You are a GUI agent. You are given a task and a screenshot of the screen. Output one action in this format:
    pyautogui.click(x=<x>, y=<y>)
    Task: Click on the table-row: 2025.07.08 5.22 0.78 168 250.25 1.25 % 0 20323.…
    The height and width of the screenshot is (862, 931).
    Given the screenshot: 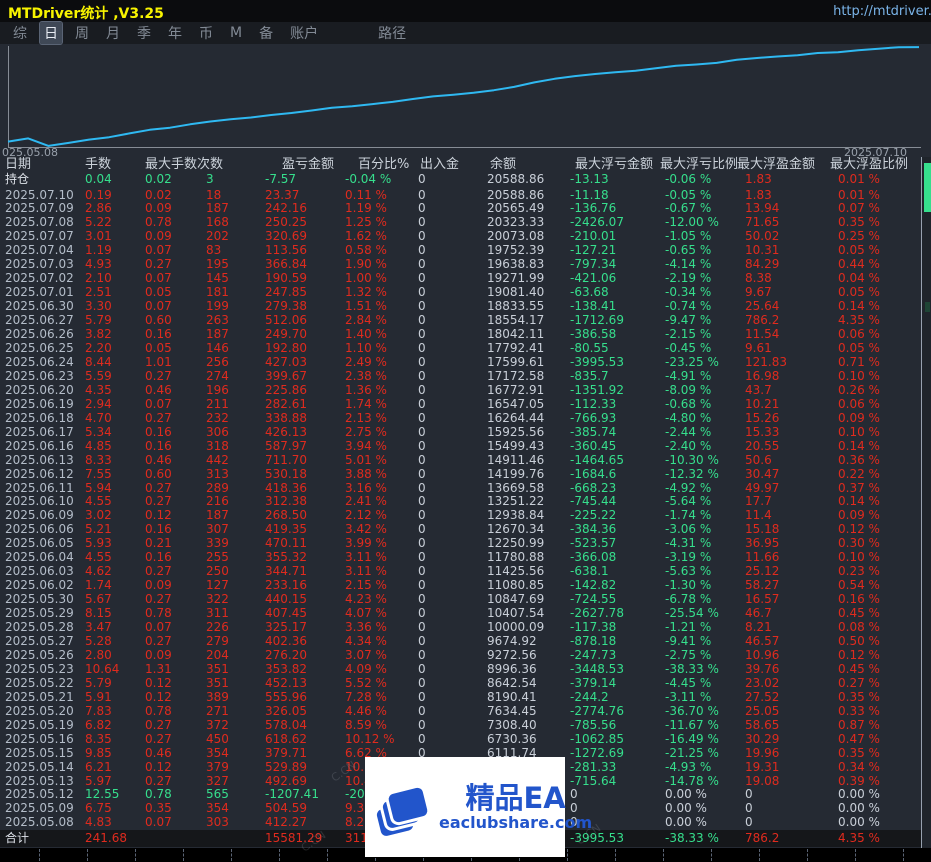 What is the action you would take?
    pyautogui.click(x=465, y=222)
    